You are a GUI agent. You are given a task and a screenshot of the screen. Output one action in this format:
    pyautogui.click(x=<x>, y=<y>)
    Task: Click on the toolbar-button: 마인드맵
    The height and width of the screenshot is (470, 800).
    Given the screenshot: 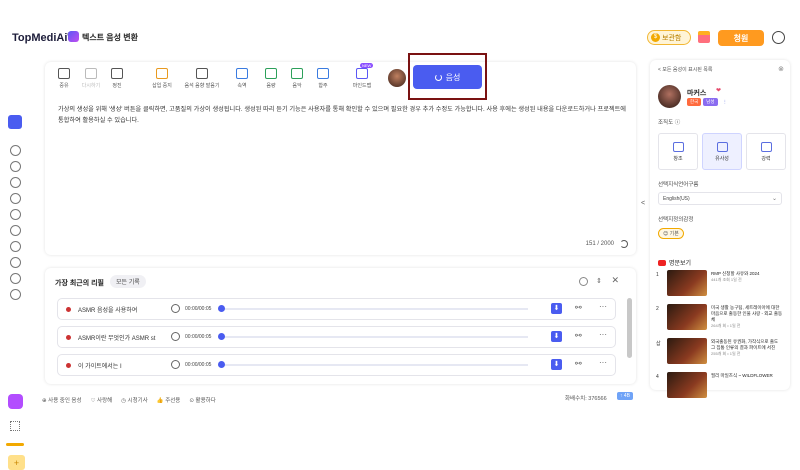 What is the action you would take?
    pyautogui.click(x=362, y=78)
    